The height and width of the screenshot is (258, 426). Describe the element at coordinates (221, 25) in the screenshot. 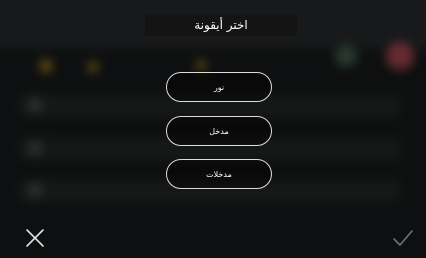

I see `dialog-title: اختر أيقونة` at that location.